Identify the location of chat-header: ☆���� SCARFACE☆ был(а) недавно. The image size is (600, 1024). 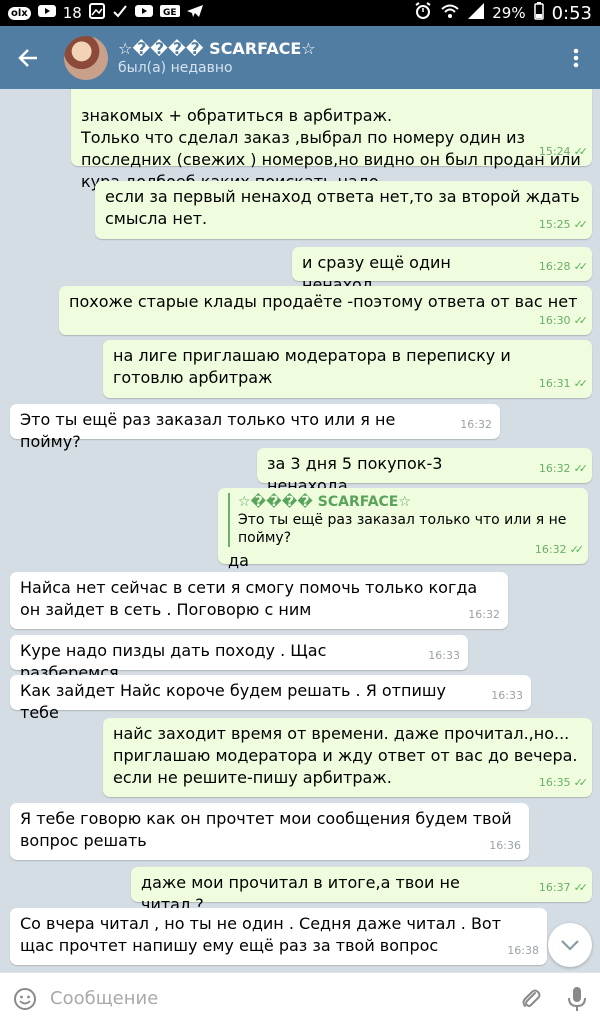
(300, 57).